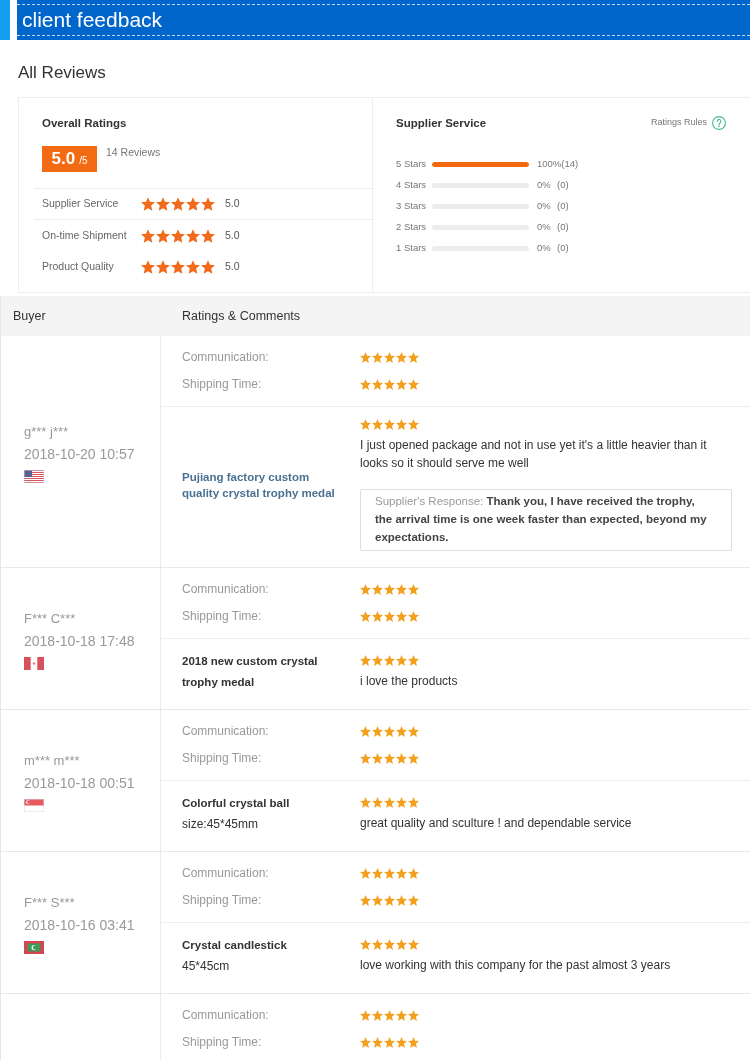 This screenshot has width=750, height=1060. What do you see at coordinates (546, 520) in the screenshot?
I see `supplier-response: Supplier's Response: Thank you, I have received the trophy, the arrival time is one week faster than expected, beyond my expectations.` at bounding box center [546, 520].